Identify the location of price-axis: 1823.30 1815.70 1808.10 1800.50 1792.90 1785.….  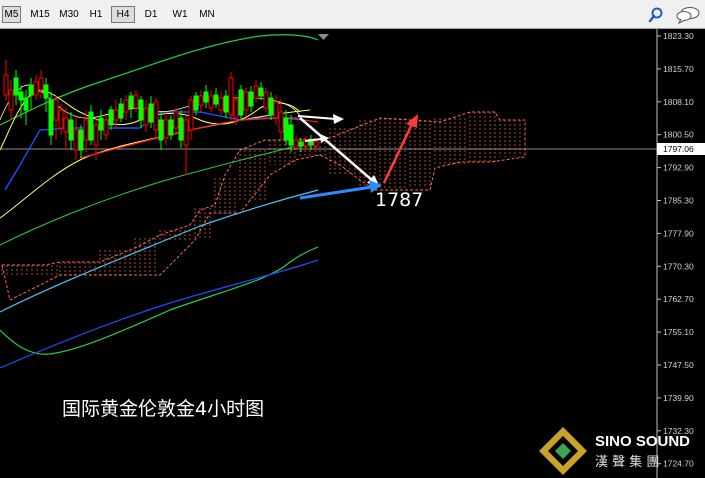
(681, 250).